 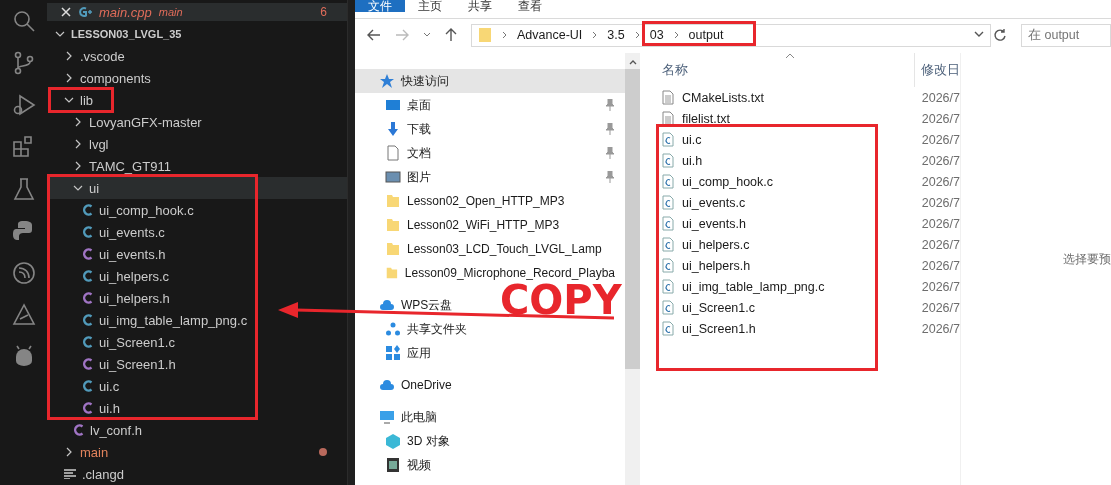 What do you see at coordinates (480, 6) in the screenshot?
I see `ribbon-tab: 共享` at bounding box center [480, 6].